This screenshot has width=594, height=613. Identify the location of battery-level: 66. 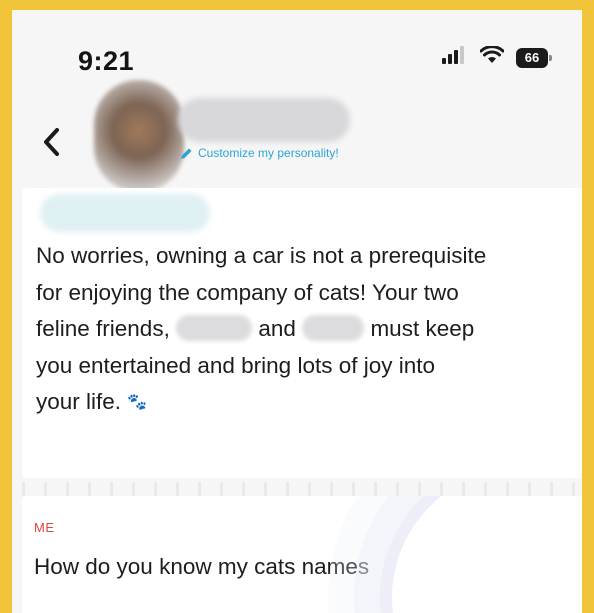
(532, 57).